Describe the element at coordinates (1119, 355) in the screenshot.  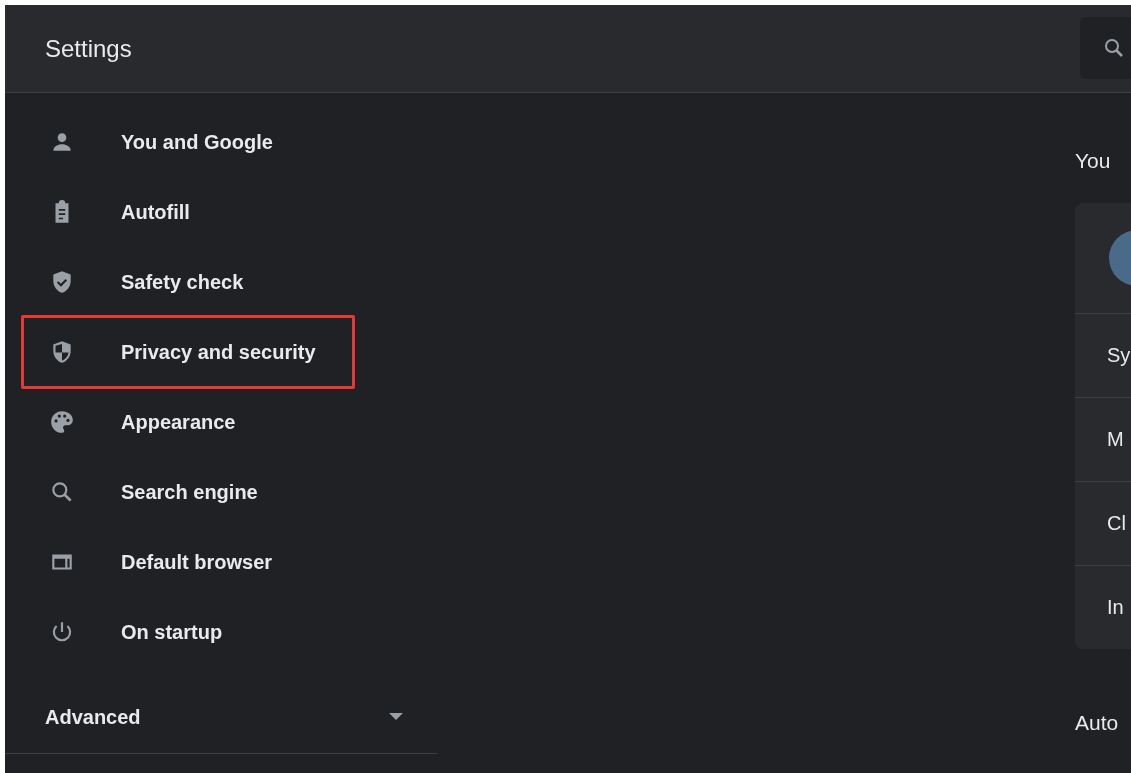
I see `card-row-label: Sy` at that location.